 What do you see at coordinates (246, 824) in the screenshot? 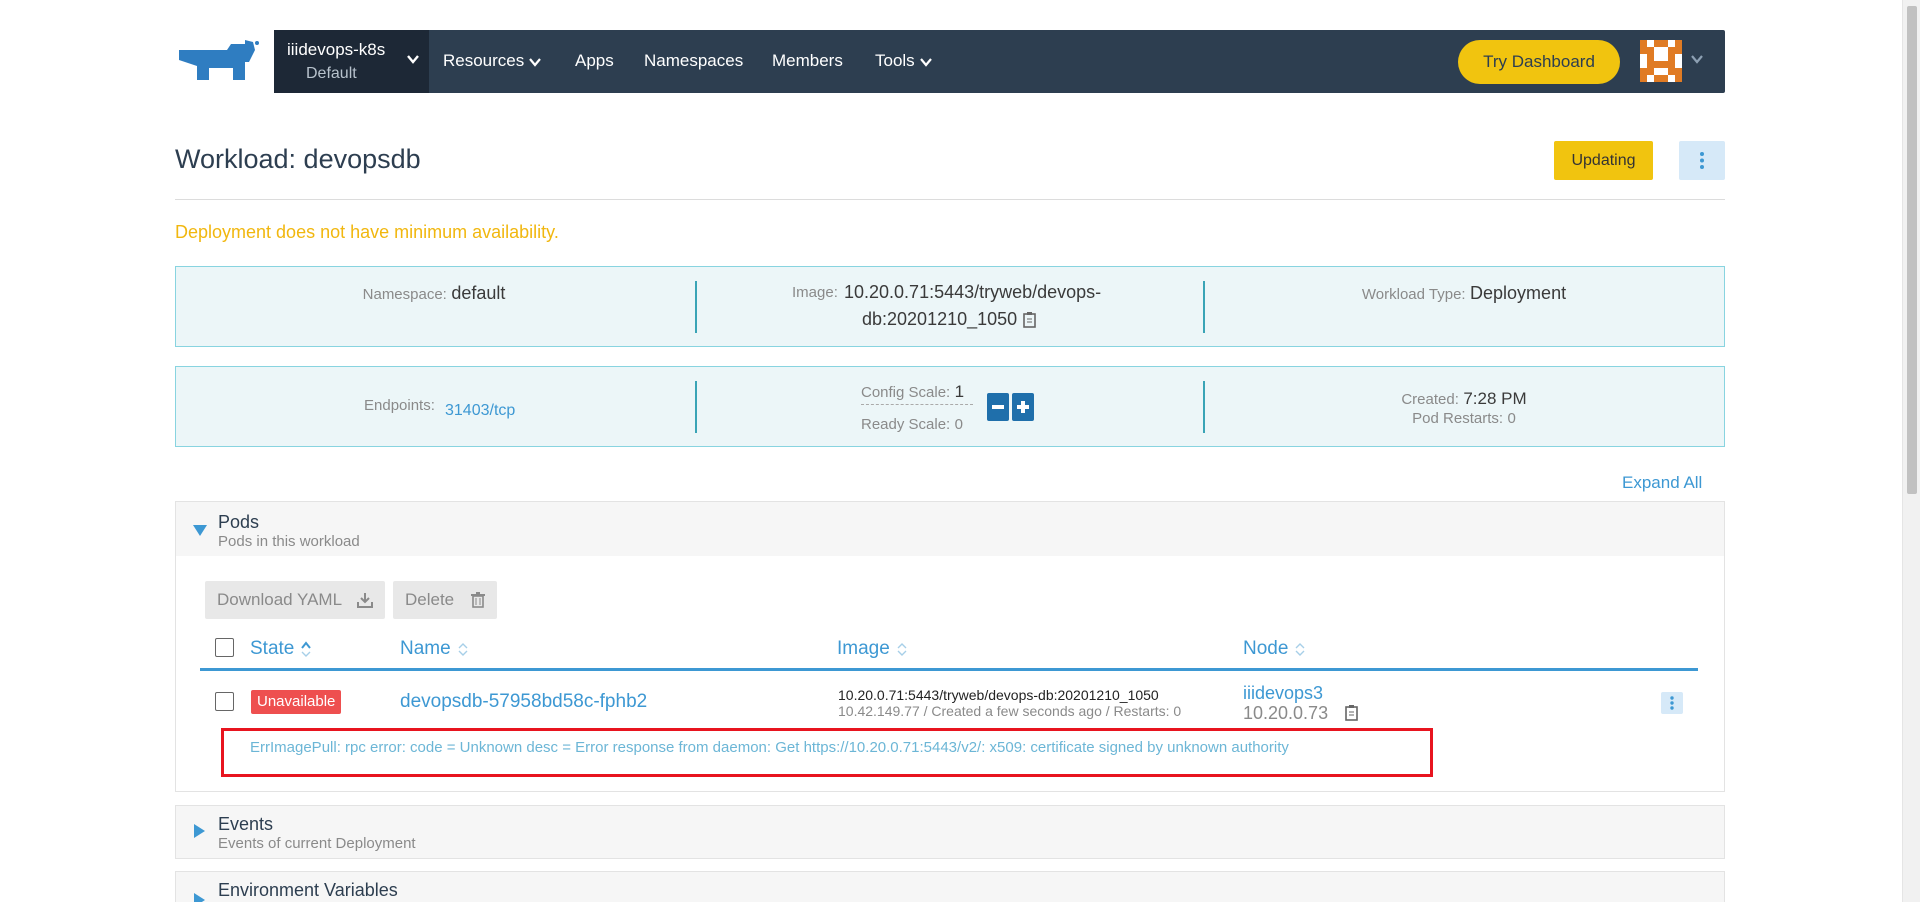
I see `events-title: Events` at bounding box center [246, 824].